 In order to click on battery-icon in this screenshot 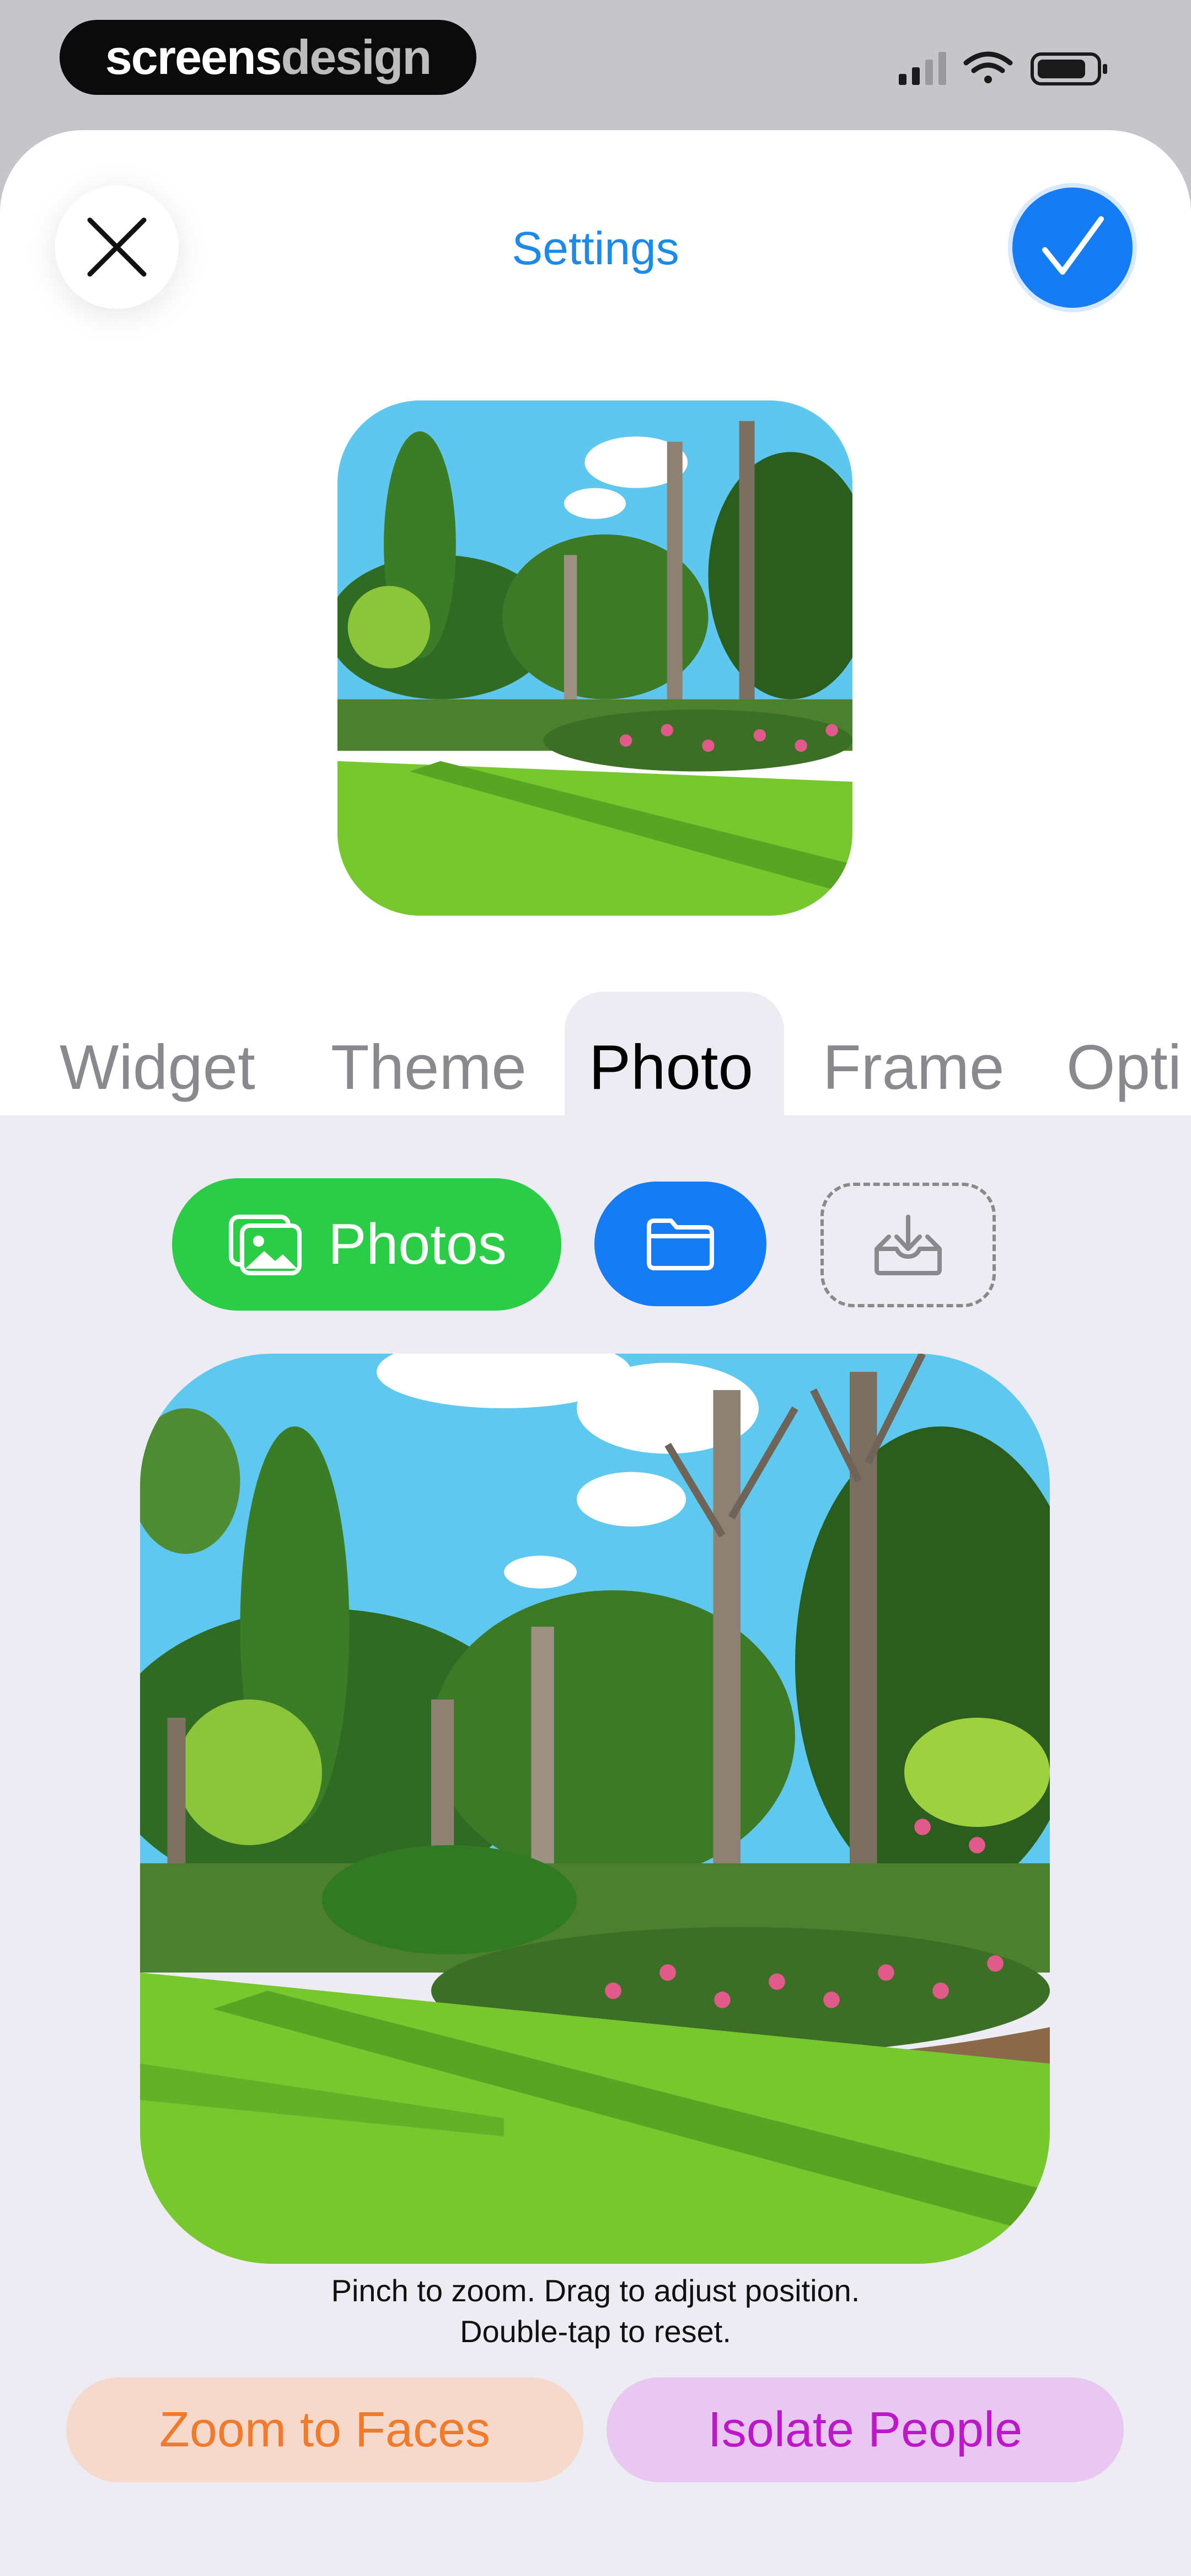, I will do `click(1069, 68)`.